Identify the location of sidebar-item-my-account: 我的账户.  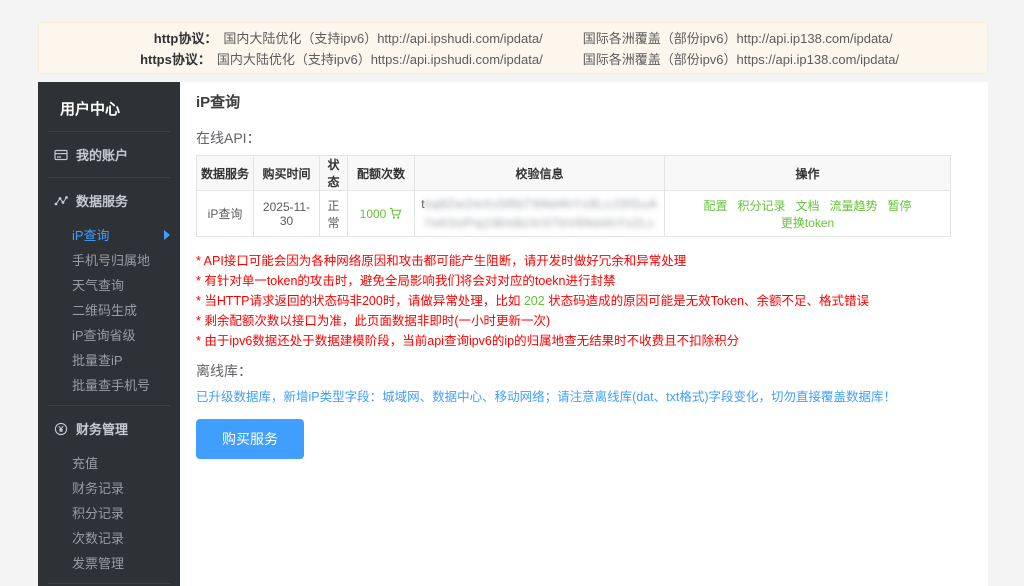
(109, 154).